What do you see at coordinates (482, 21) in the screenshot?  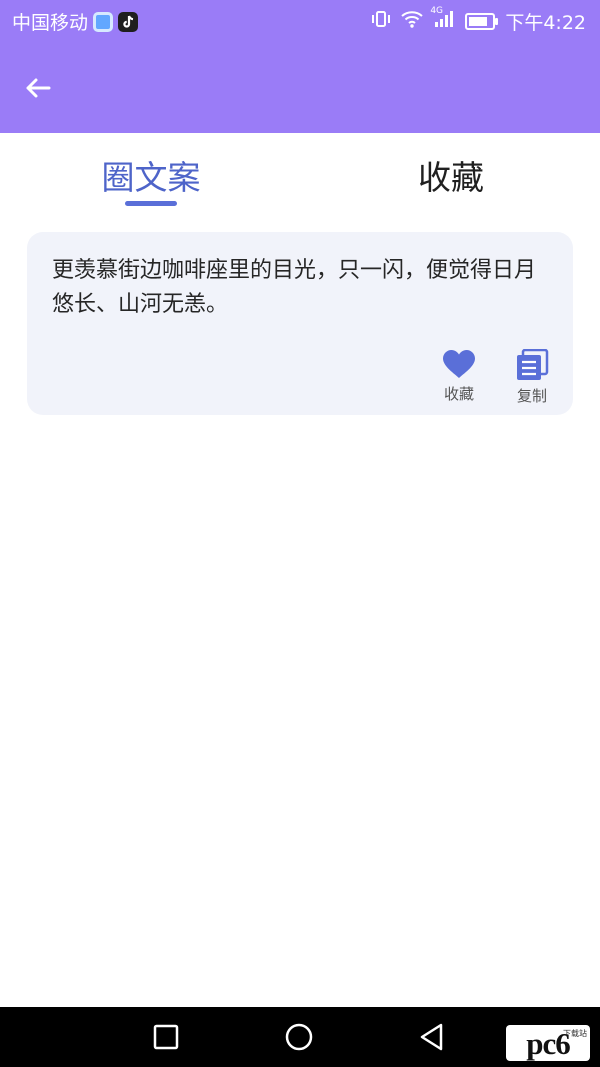 I see `battery-icon` at bounding box center [482, 21].